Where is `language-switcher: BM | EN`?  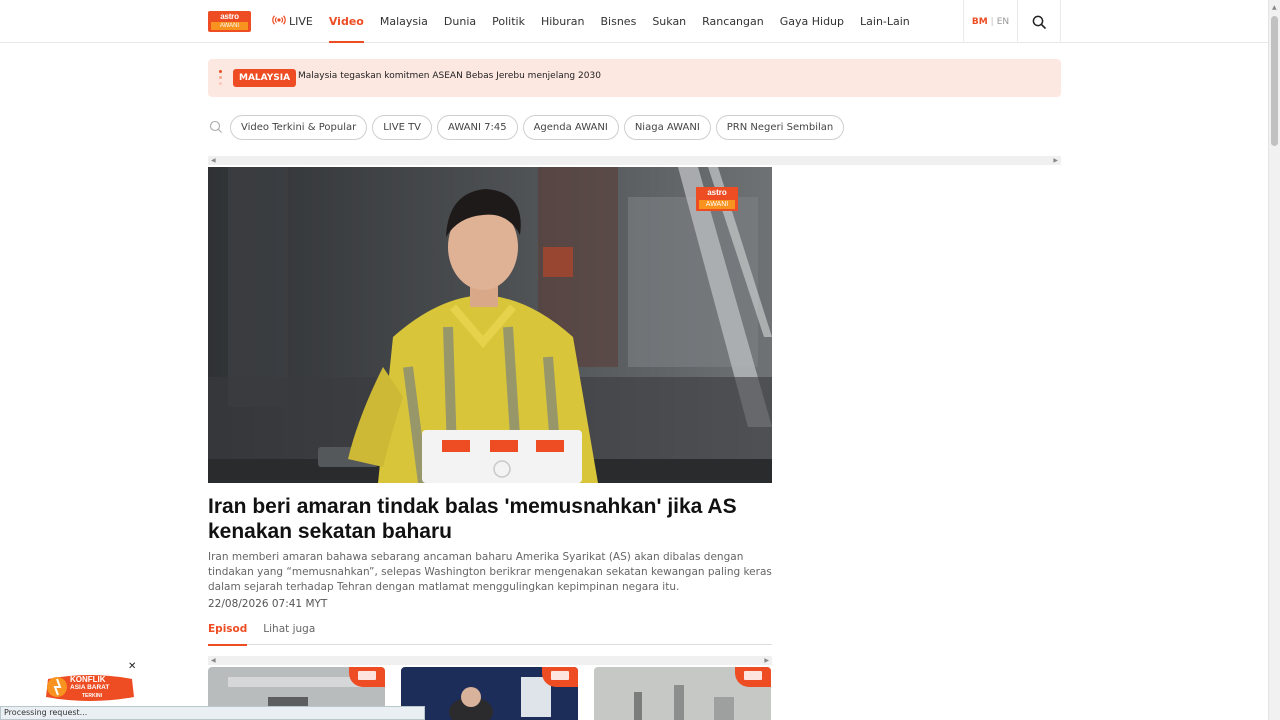
language-switcher: BM | EN is located at coordinates (990, 21).